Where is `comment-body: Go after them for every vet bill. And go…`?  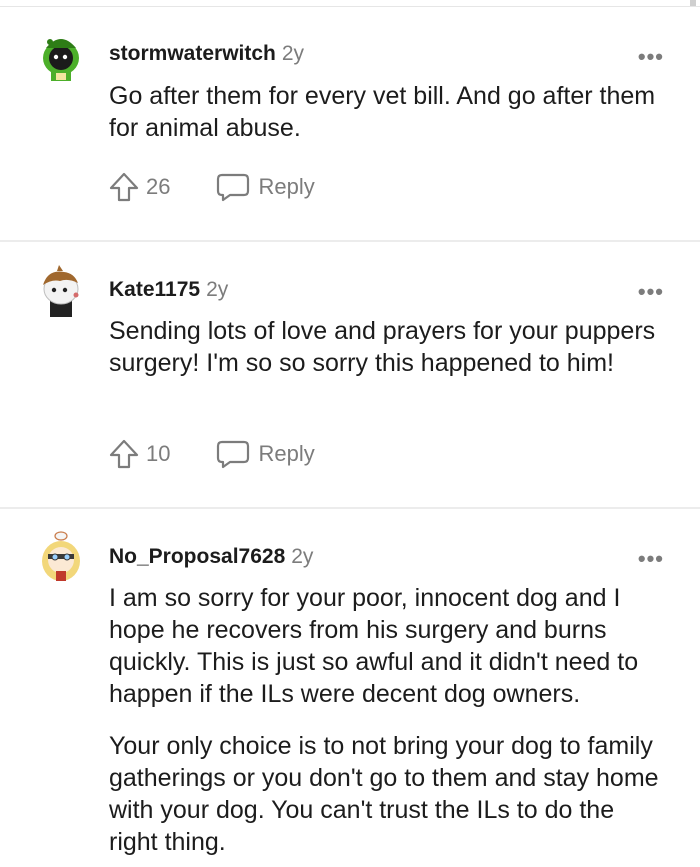 comment-body: Go after them for every vet bill. And go… is located at coordinates (382, 112).